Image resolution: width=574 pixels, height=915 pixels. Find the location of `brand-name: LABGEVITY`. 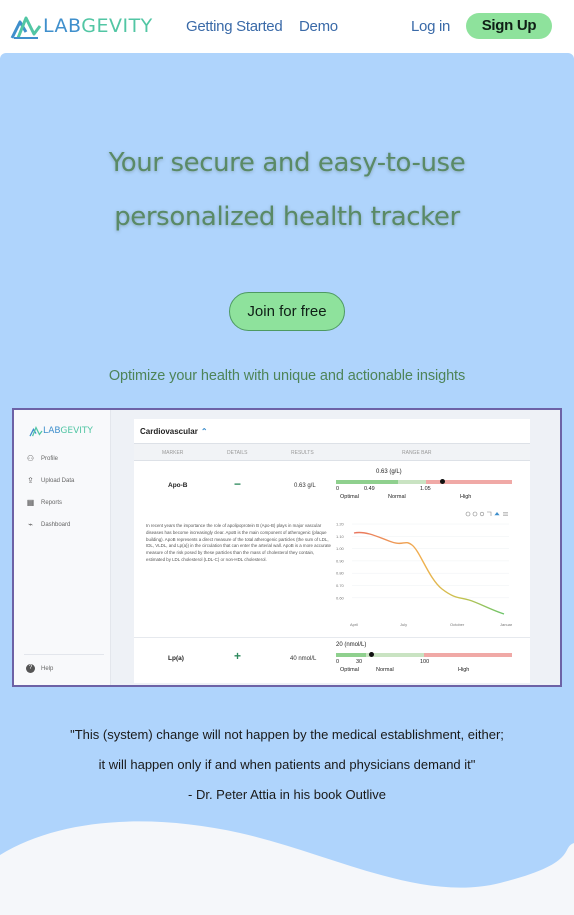

brand-name: LABGEVITY is located at coordinates (98, 26).